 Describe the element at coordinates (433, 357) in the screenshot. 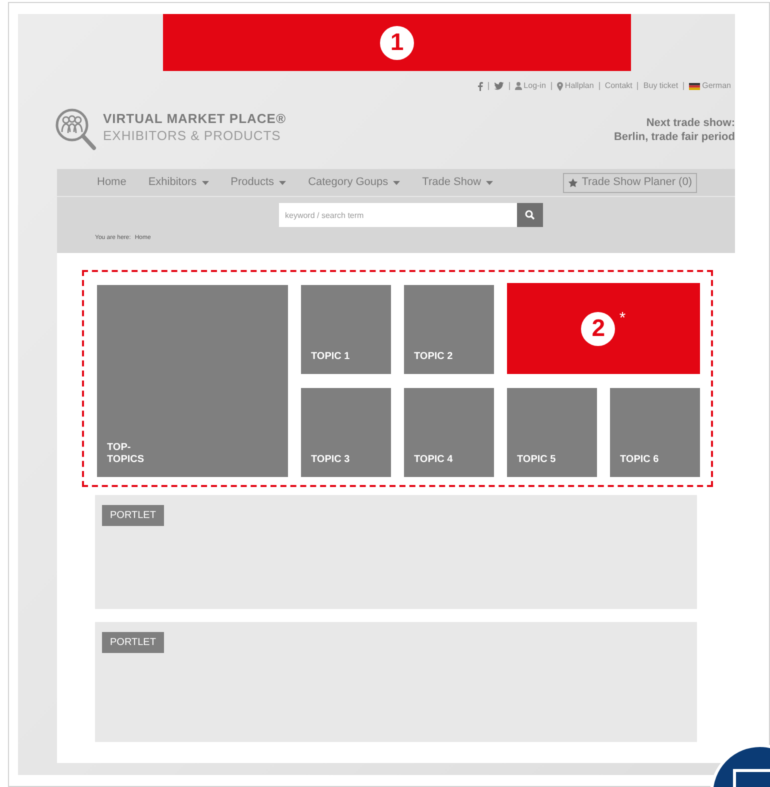

I see `tile-label: TOPIC 2` at that location.